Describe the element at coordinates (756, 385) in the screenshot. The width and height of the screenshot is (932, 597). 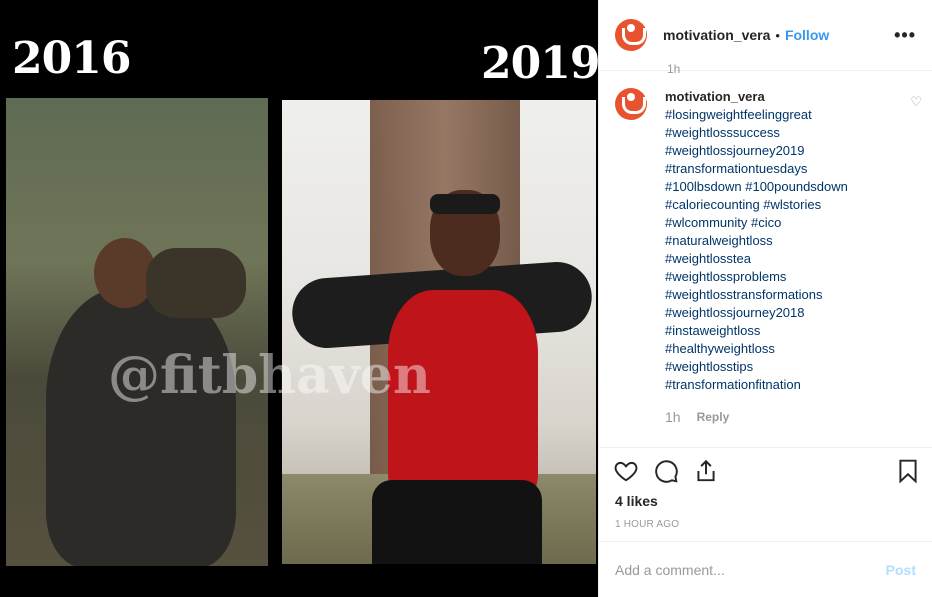
I see `hashtag: #transformationfitnation` at that location.